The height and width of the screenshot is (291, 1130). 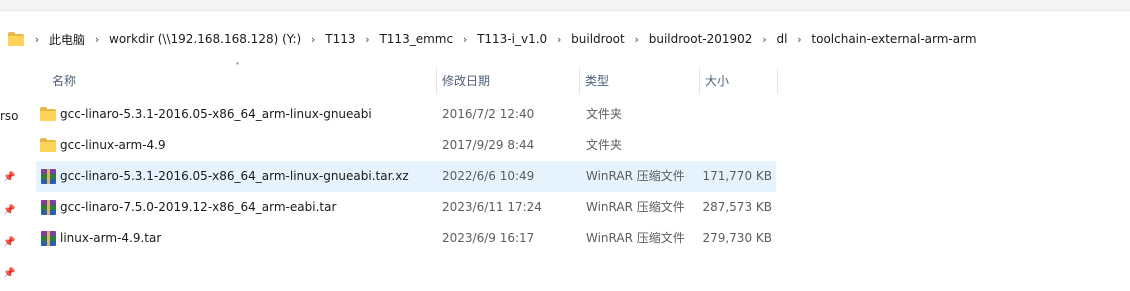 I want to click on column-type: 类型, so click(x=639, y=81).